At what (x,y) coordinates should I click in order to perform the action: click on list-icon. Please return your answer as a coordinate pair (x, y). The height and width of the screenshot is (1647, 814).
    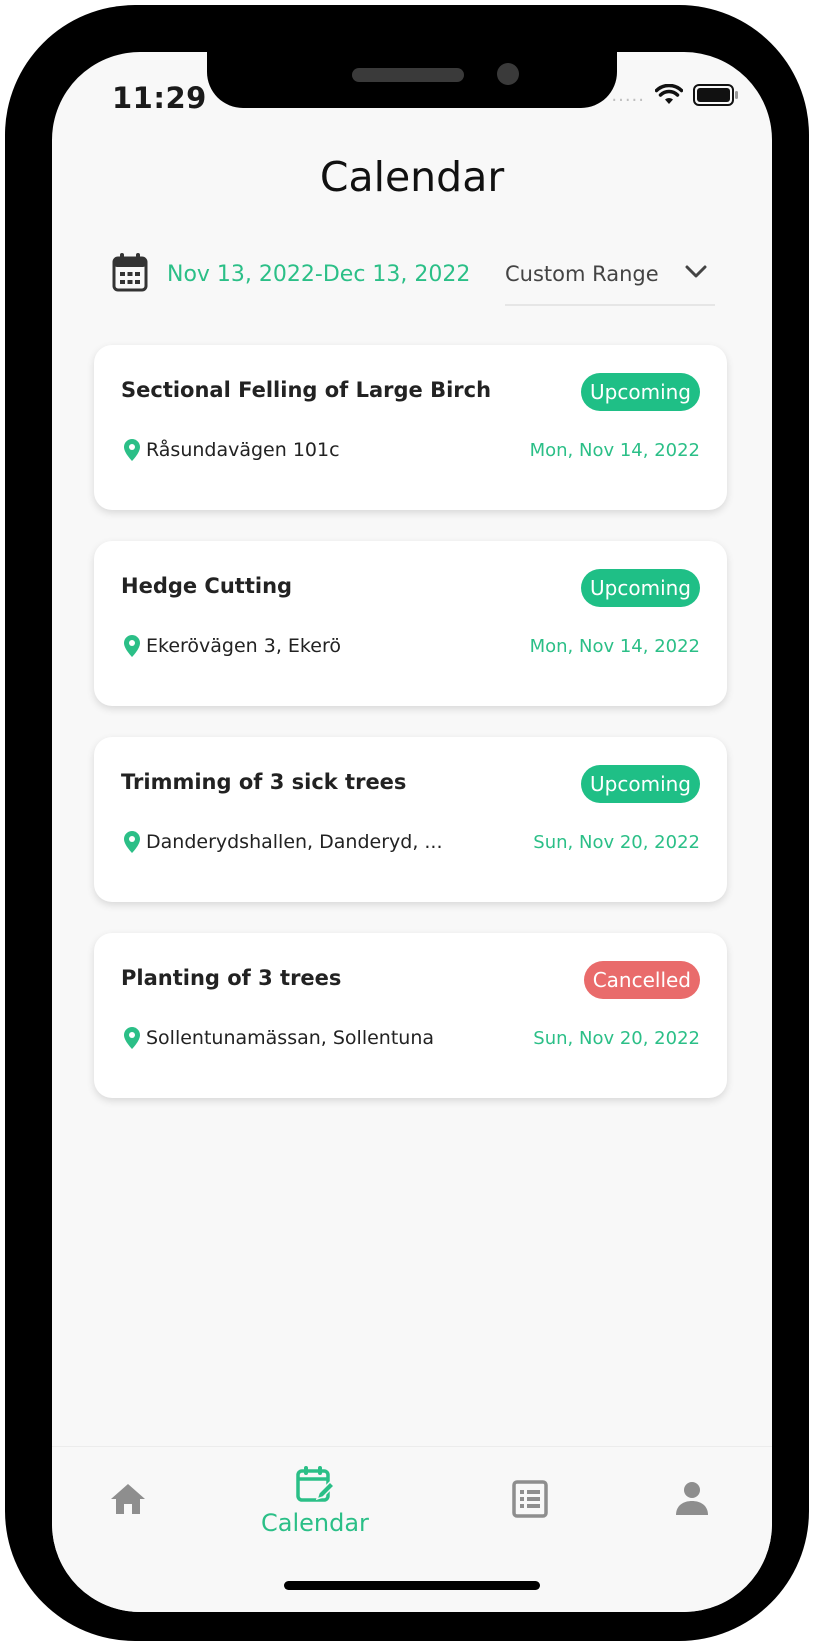
    Looking at the image, I should click on (530, 1499).